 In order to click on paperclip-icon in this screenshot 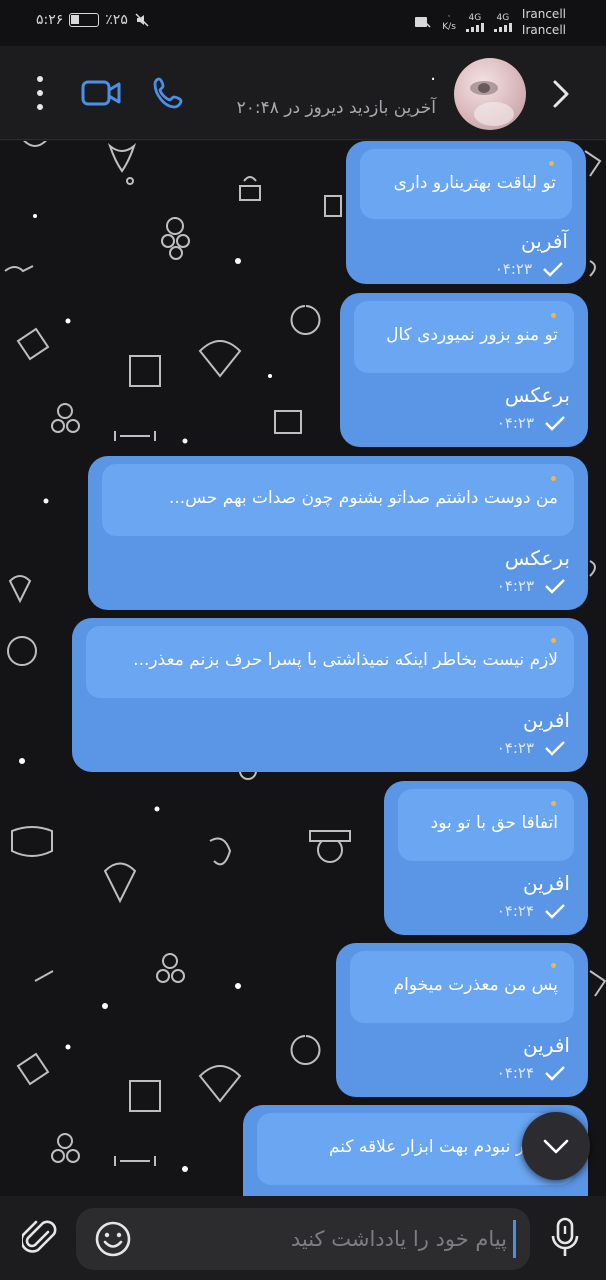, I will do `click(40, 1238)`.